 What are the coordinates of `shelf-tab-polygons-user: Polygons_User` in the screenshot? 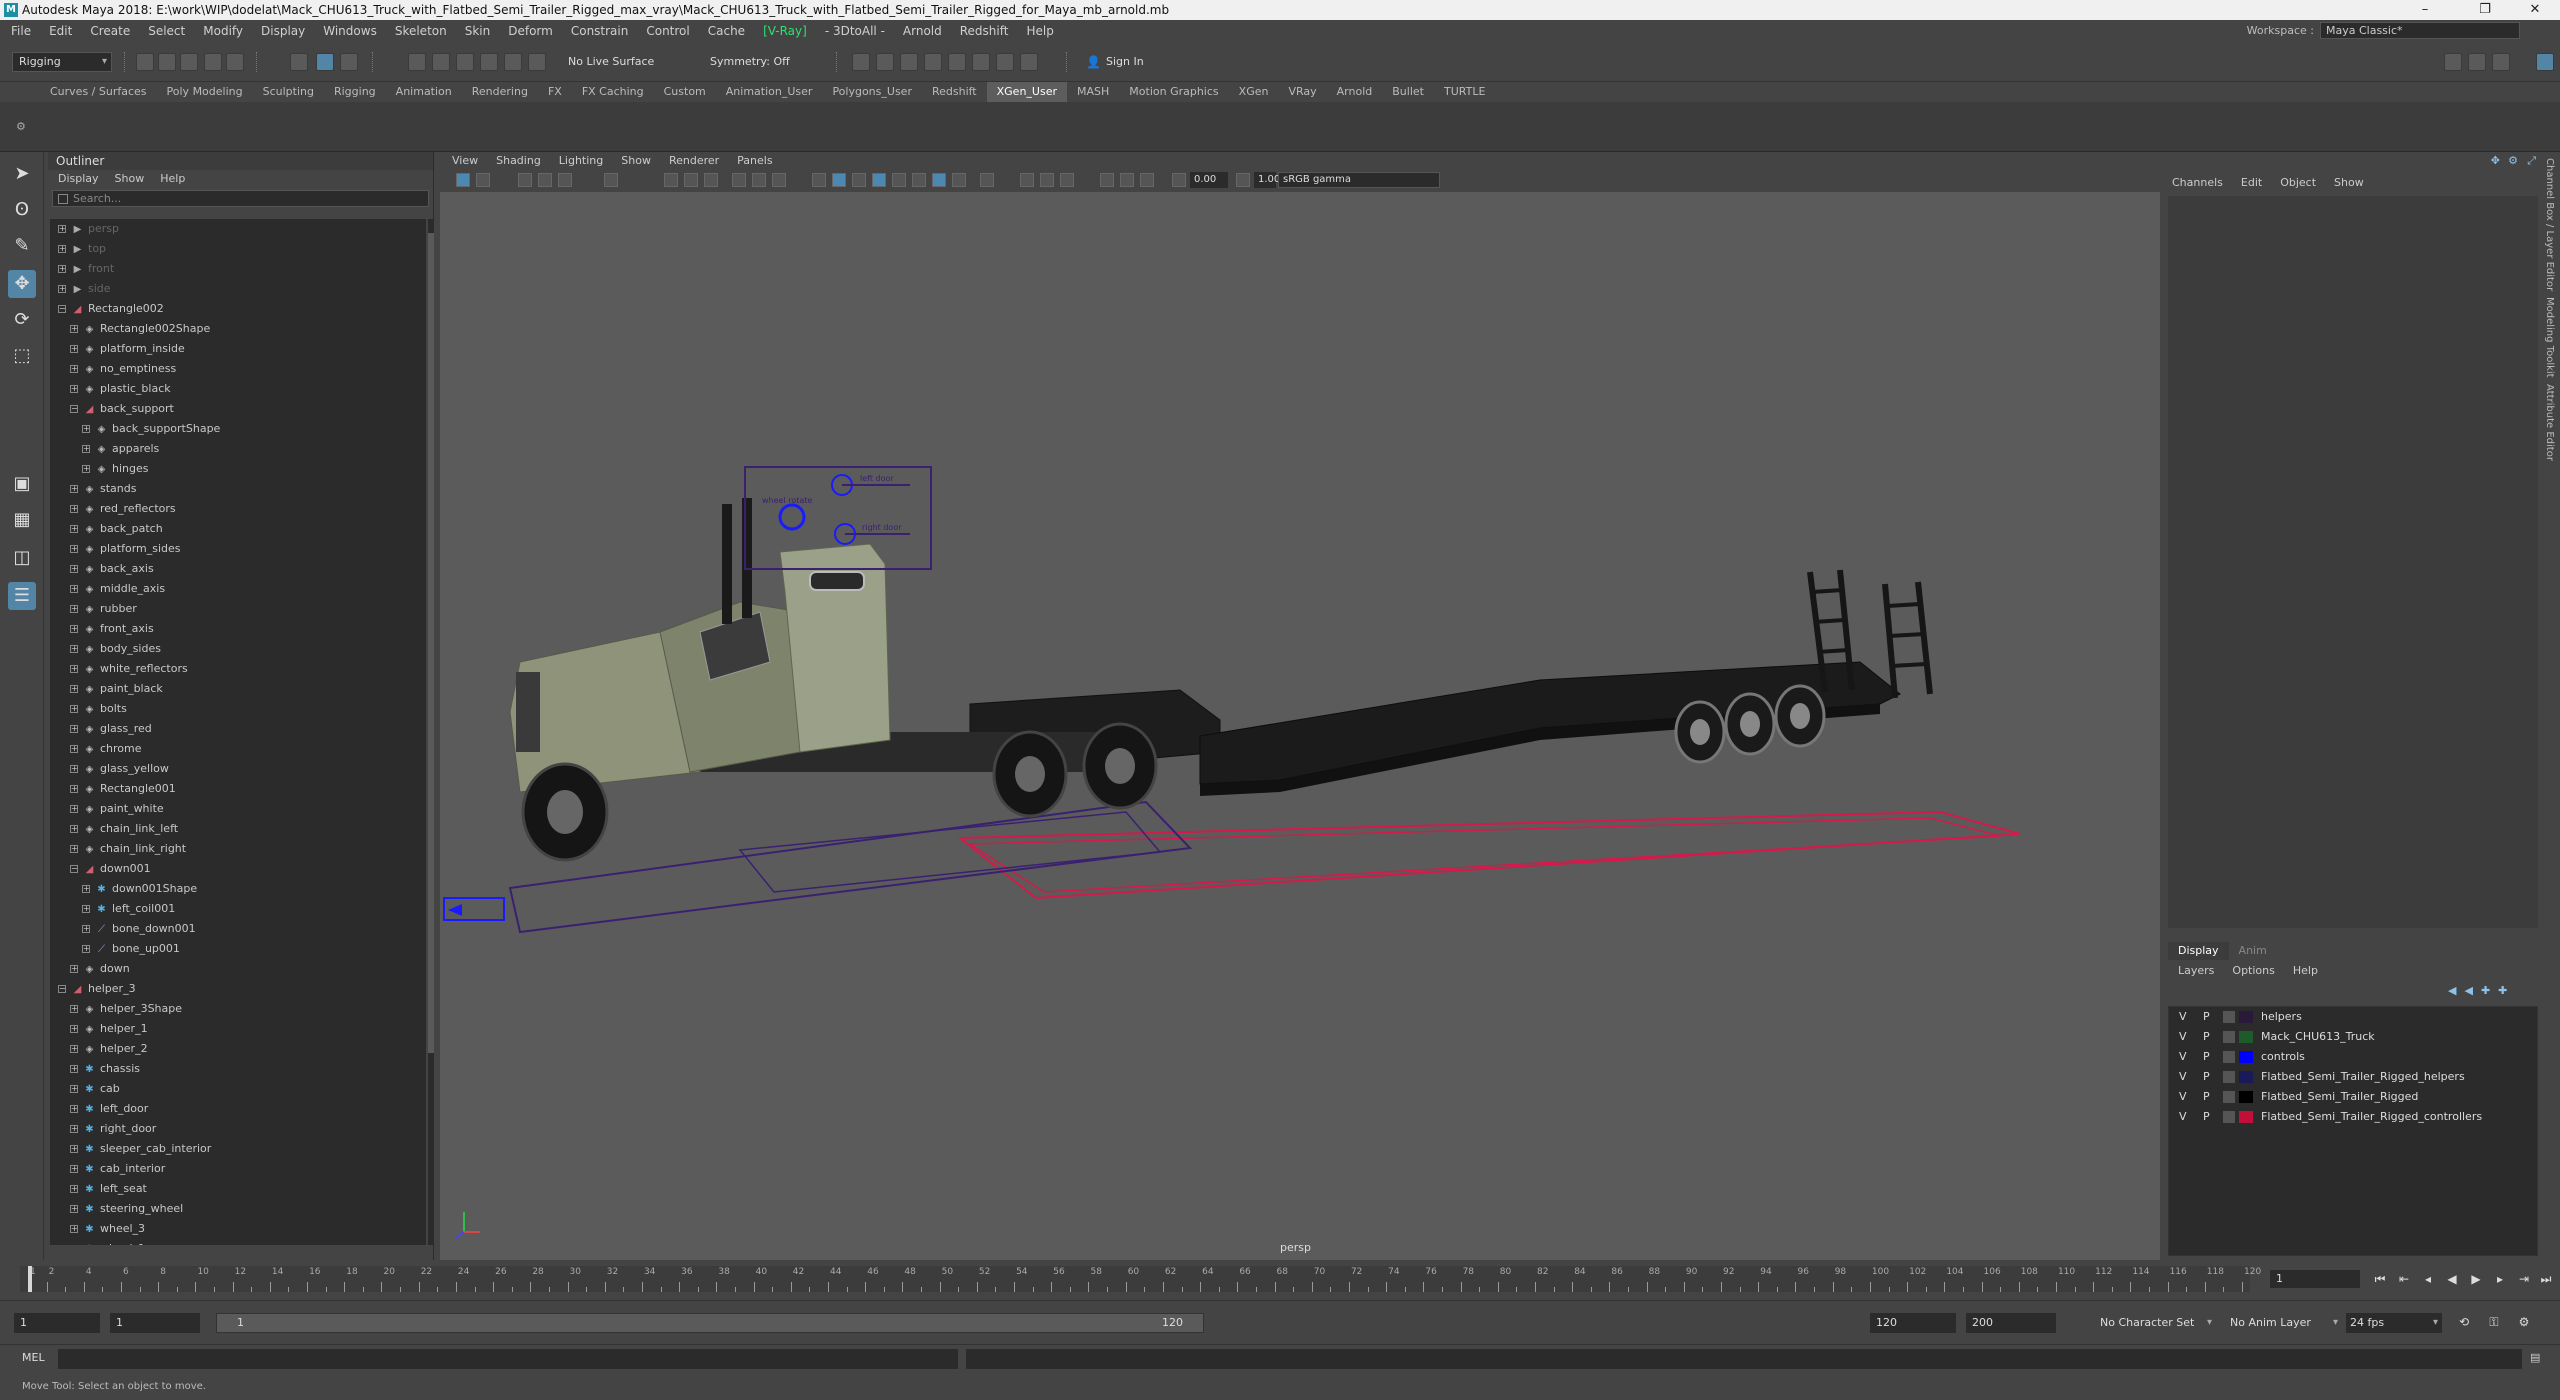 It's located at (872, 92).